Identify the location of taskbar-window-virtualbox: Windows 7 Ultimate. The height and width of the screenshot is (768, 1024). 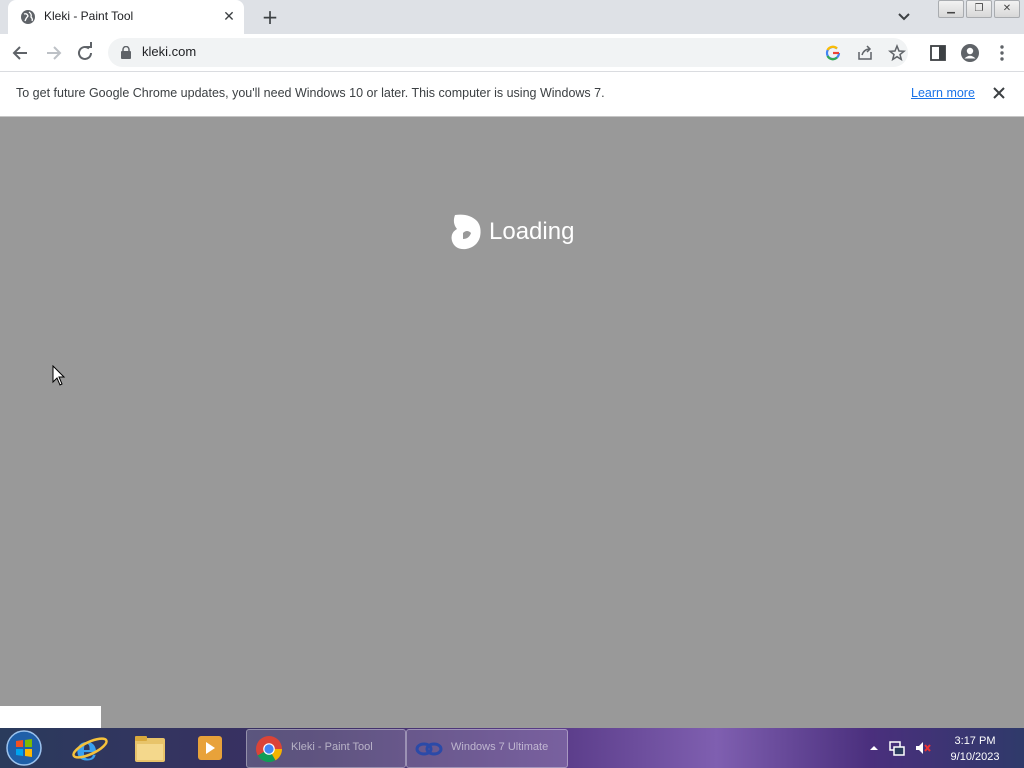
(487, 748).